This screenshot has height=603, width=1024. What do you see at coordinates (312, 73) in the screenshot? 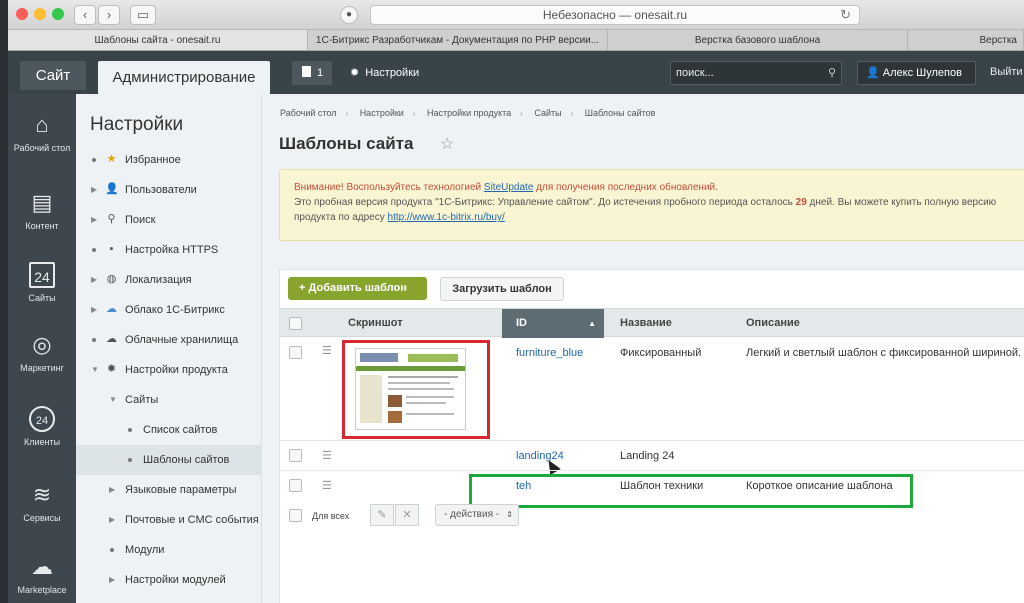
I see `notifications-button: 1` at bounding box center [312, 73].